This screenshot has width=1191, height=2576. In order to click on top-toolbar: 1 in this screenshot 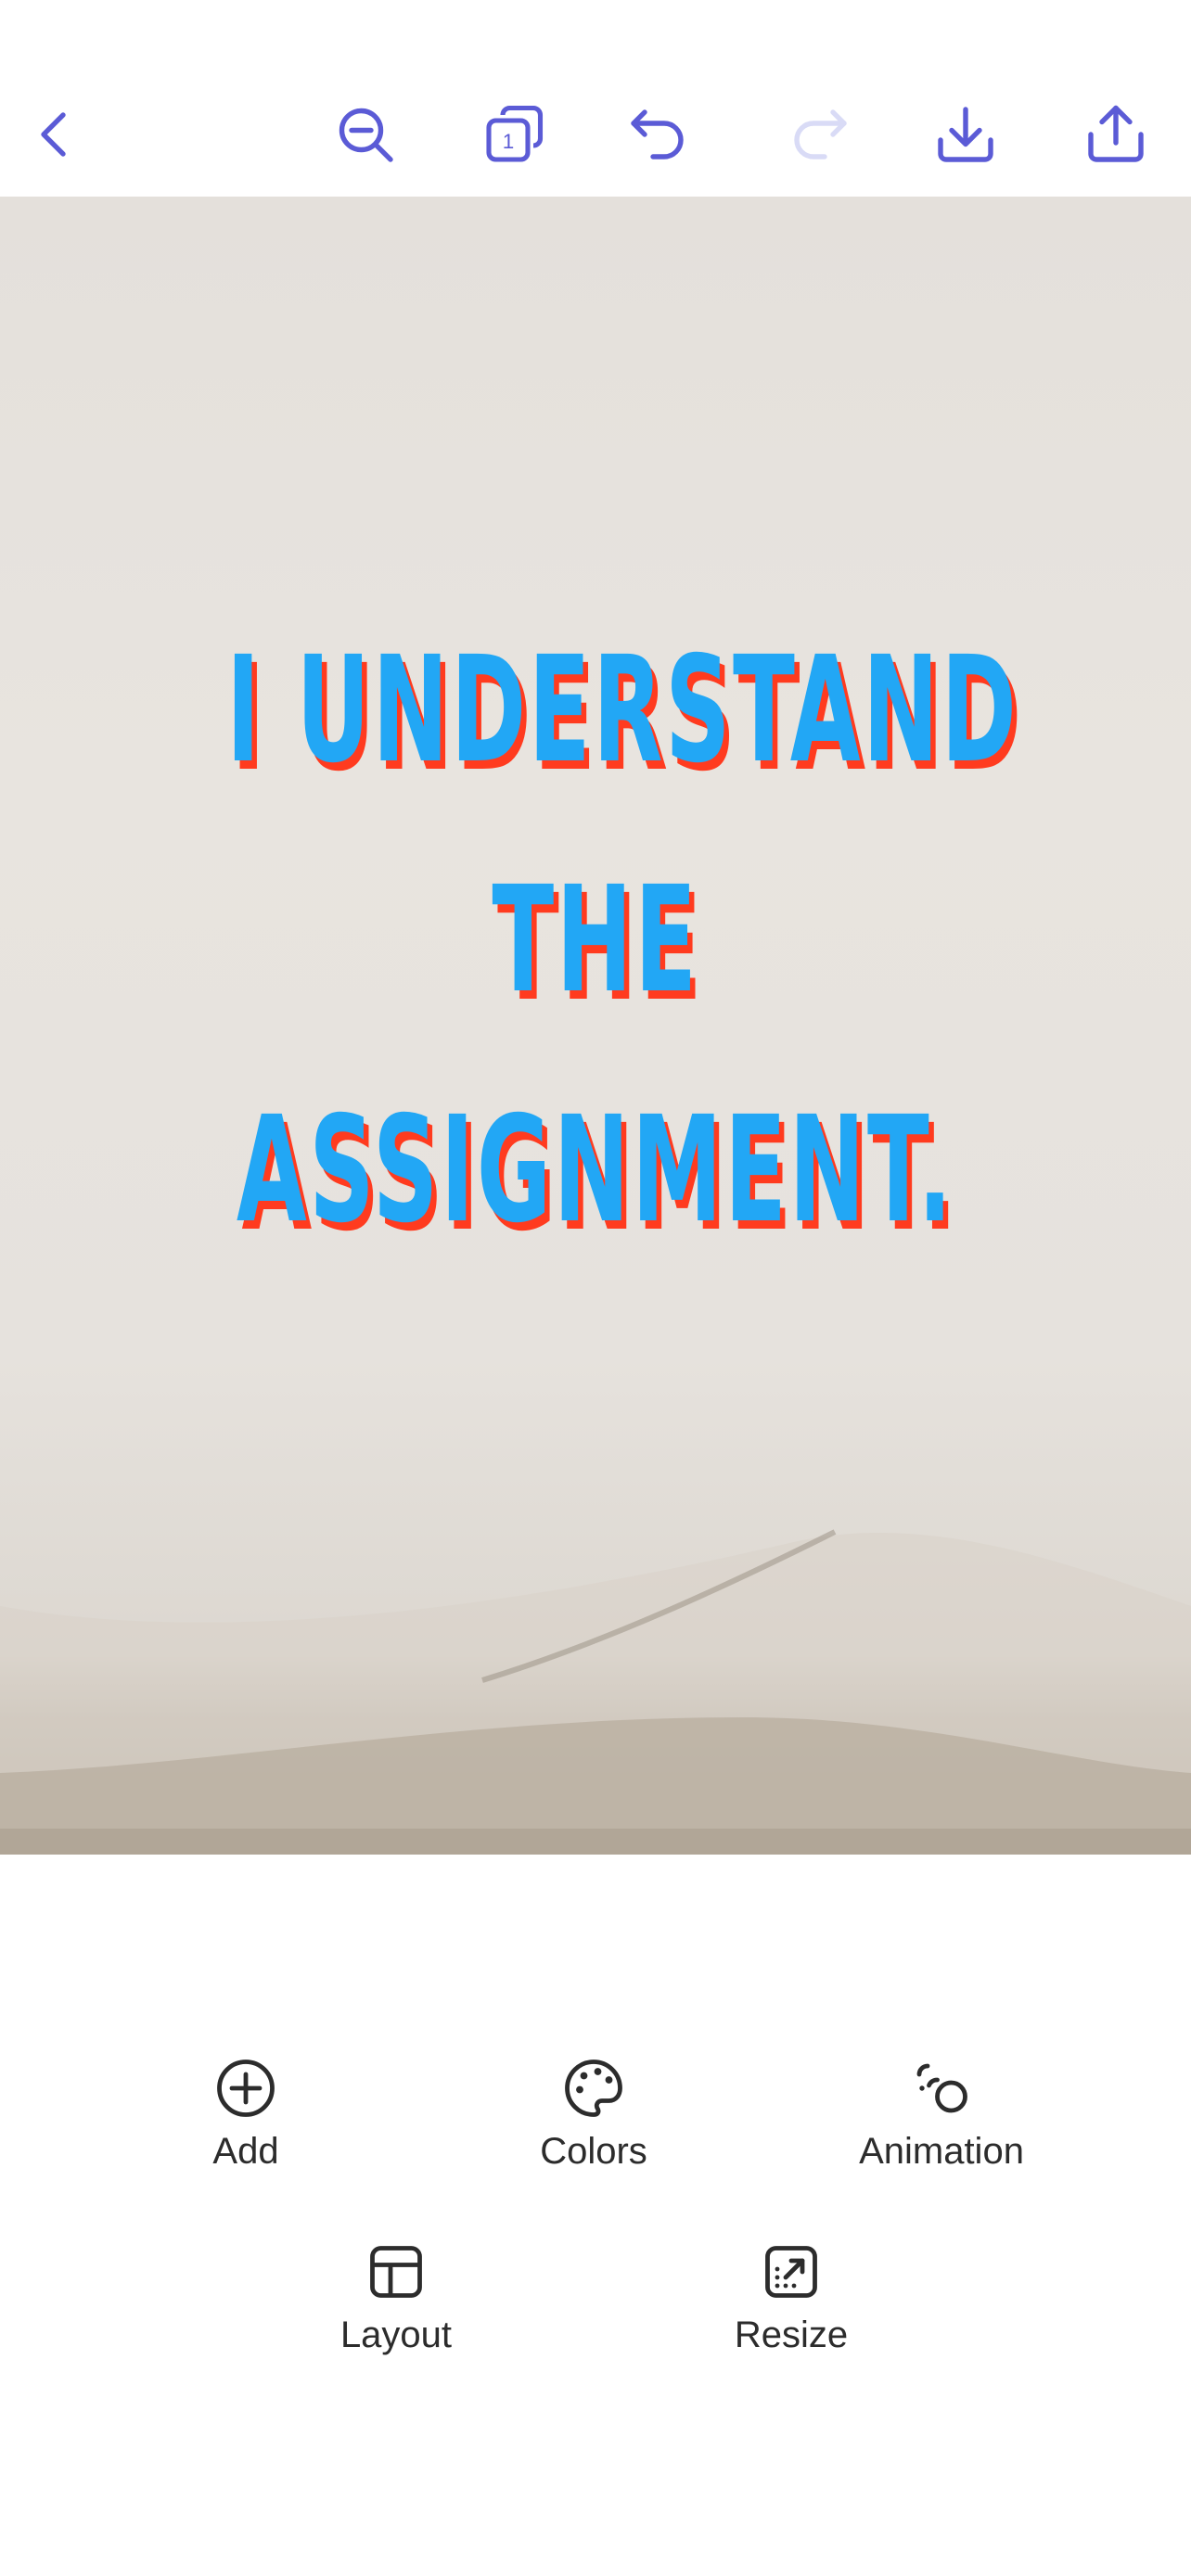, I will do `click(595, 98)`.